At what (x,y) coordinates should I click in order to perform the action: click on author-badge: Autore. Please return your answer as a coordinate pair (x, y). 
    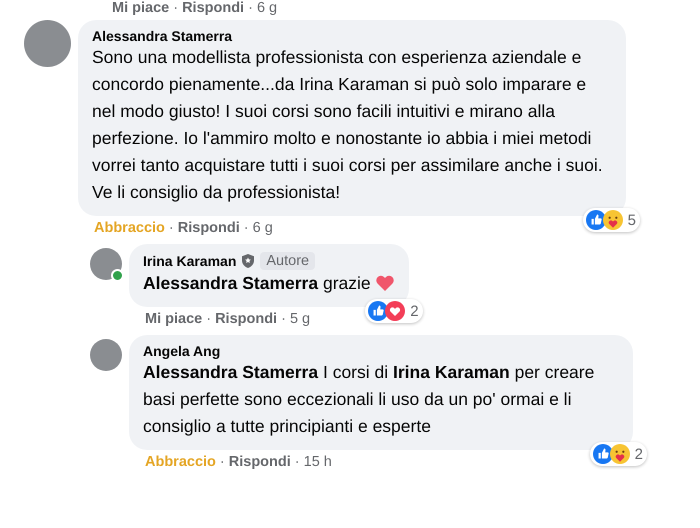
    Looking at the image, I should click on (288, 261).